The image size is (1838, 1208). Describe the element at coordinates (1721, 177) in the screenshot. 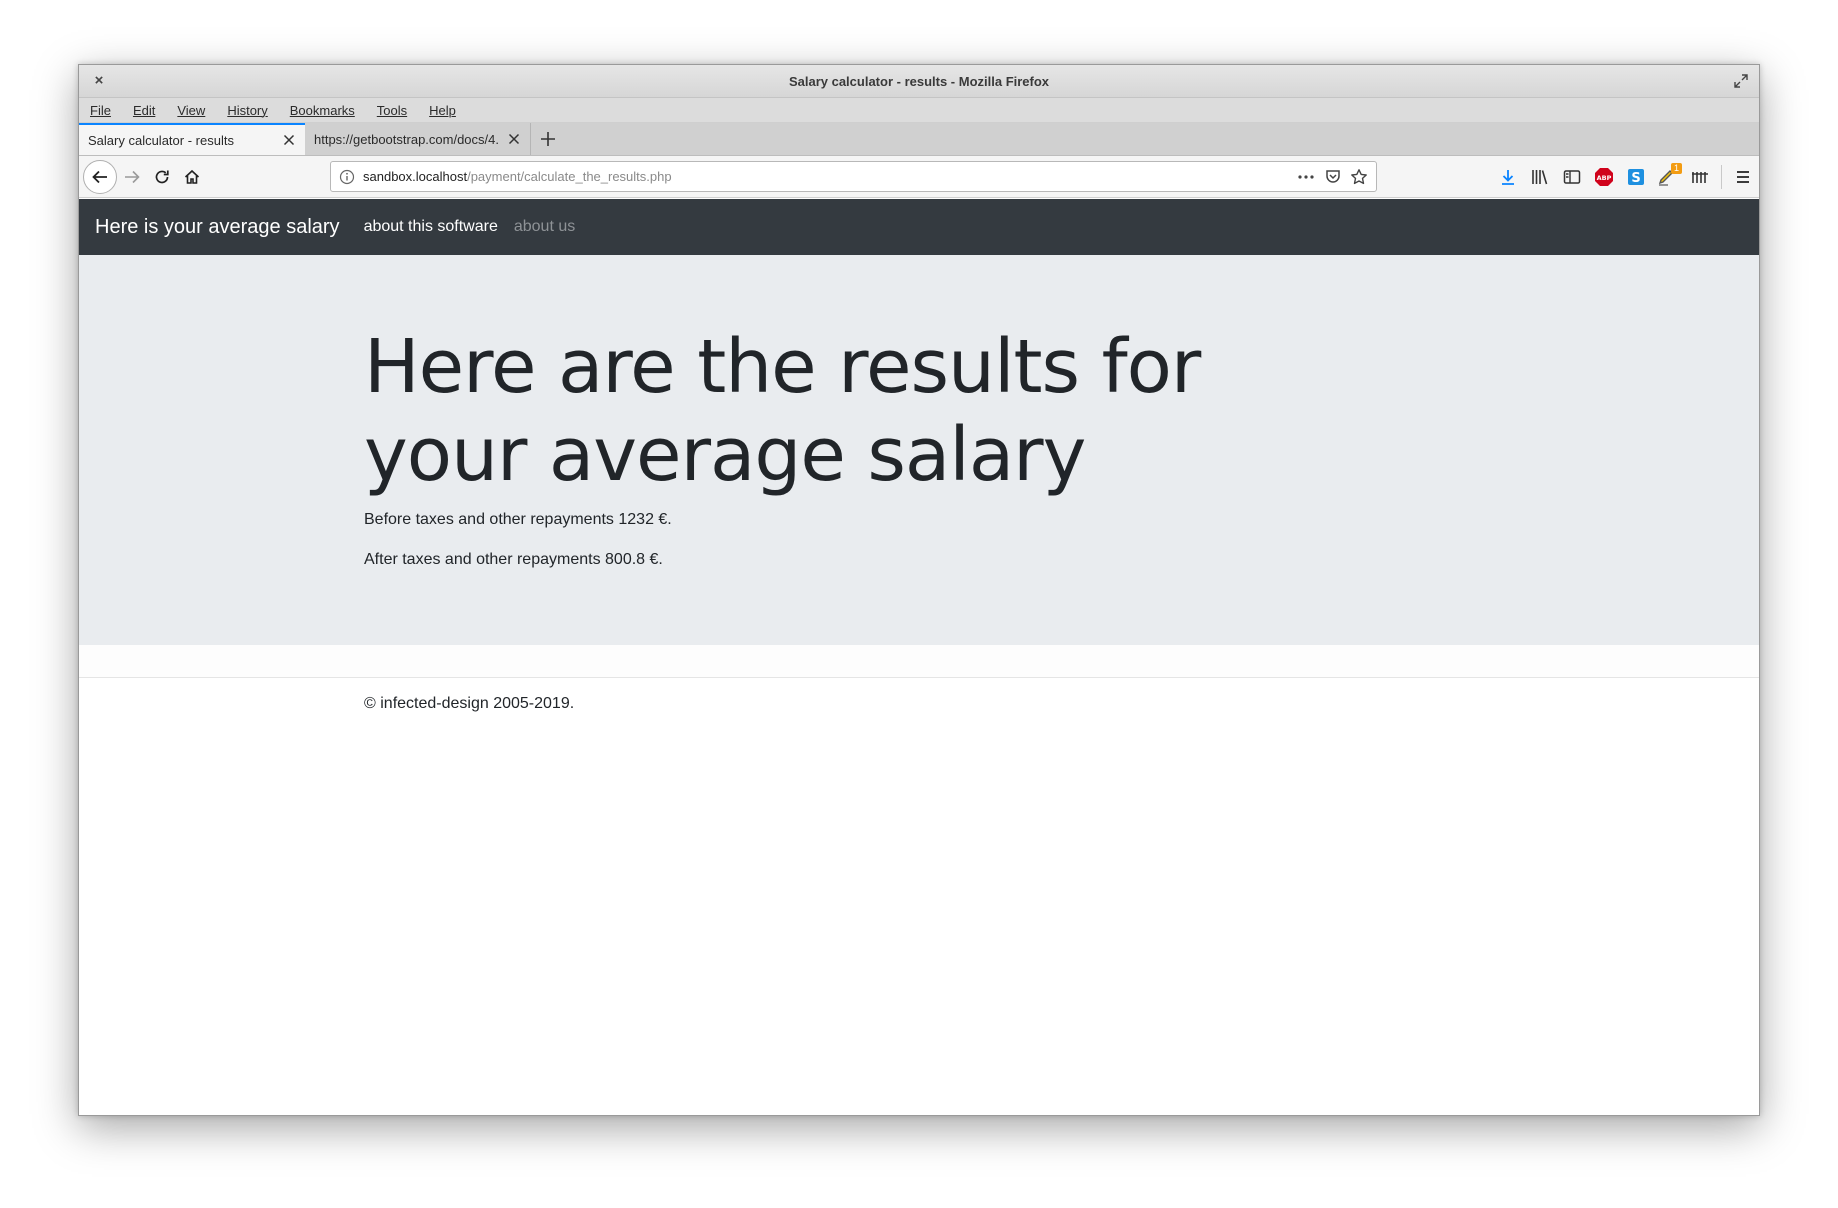

I see `toolbar-separator` at that location.